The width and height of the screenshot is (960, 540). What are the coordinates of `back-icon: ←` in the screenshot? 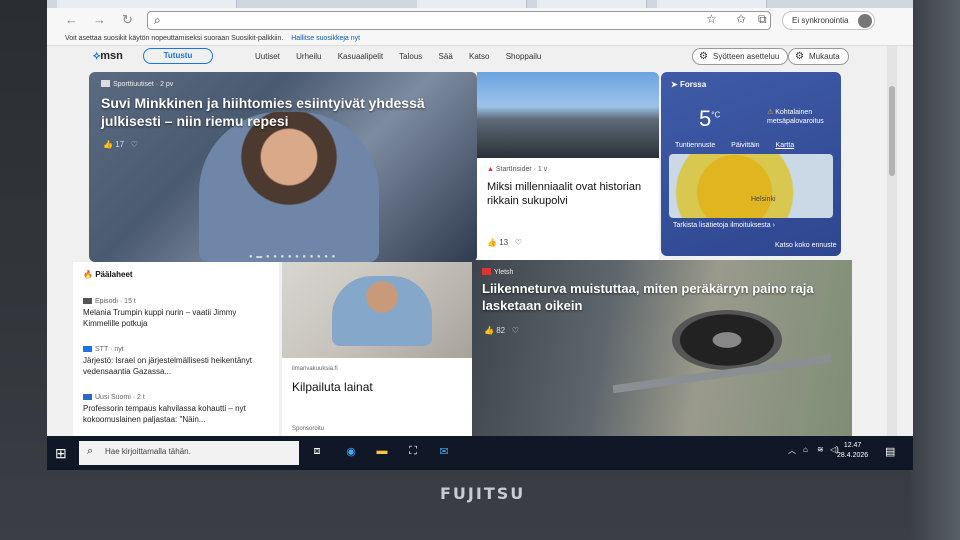 It's located at (71, 19).